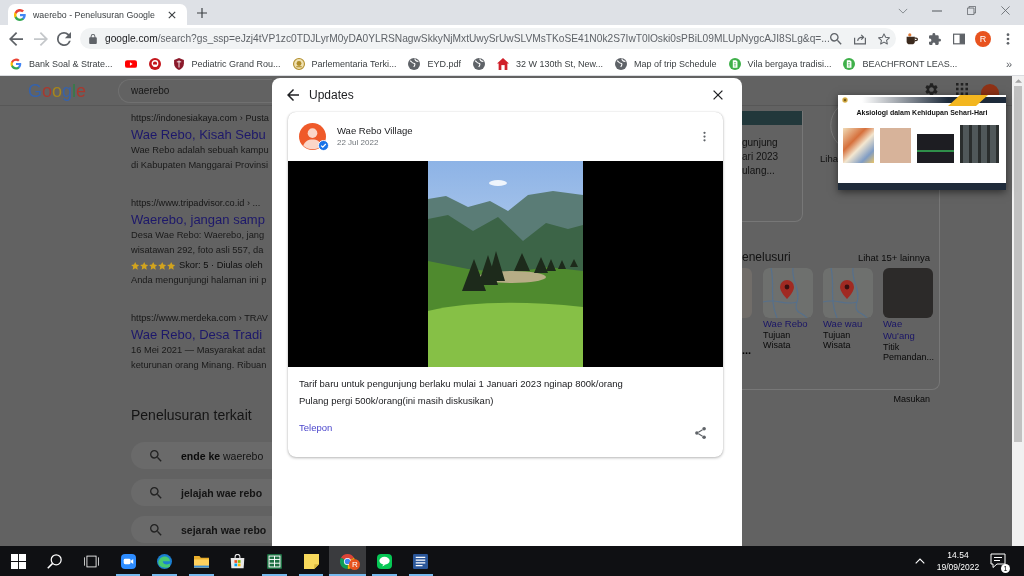  What do you see at coordinates (893, 257) in the screenshot?
I see `see-more-link: Lihat 15+ lainnya` at bounding box center [893, 257].